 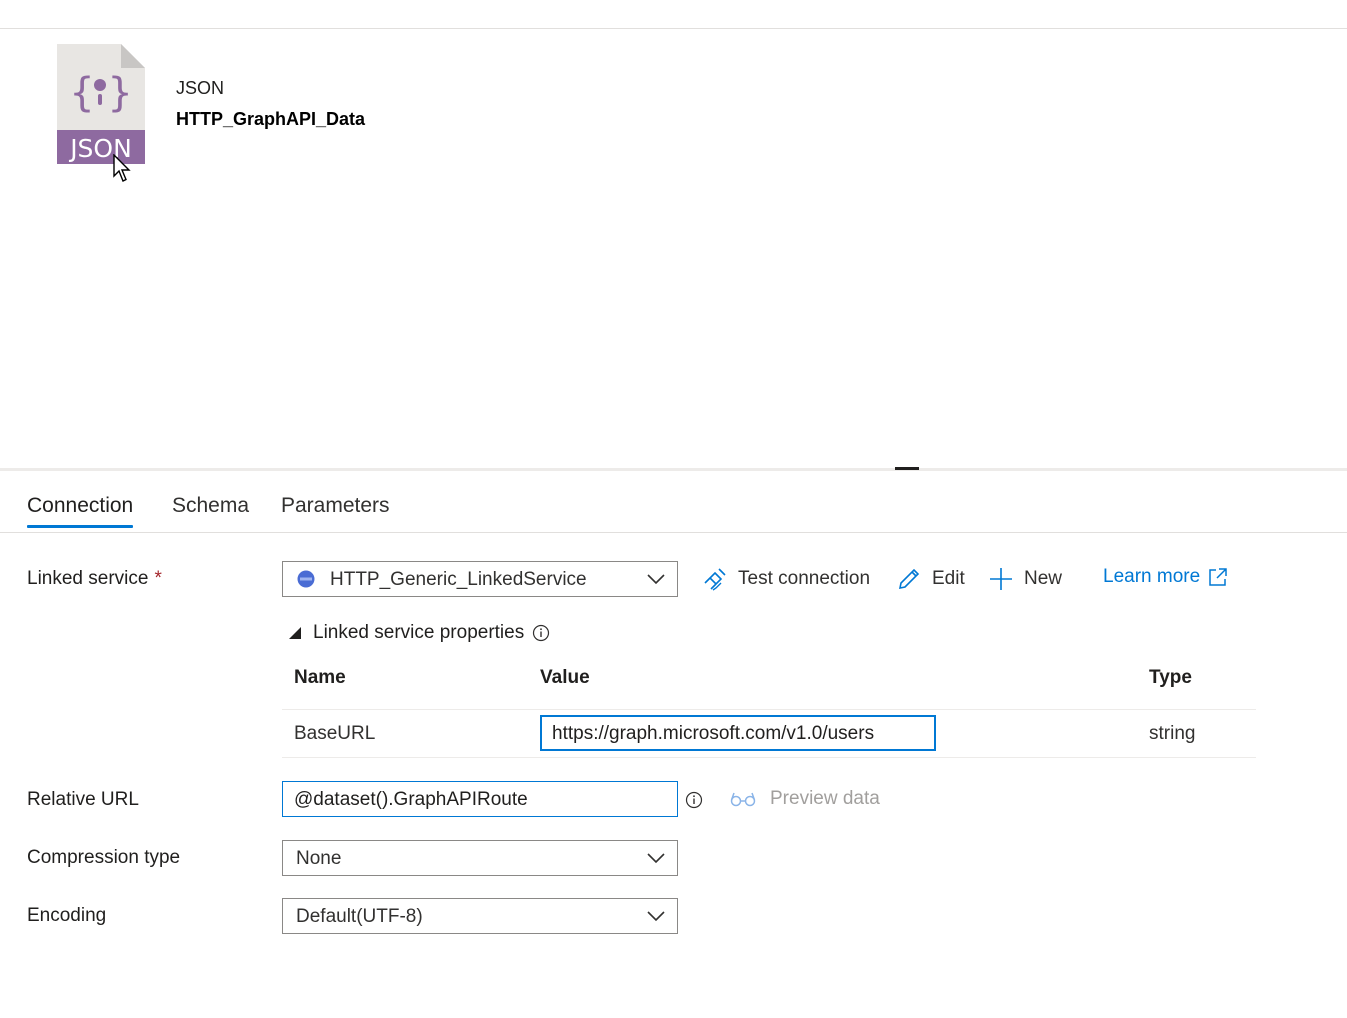 I want to click on relative-url-label: Relative URL, so click(x=83, y=799).